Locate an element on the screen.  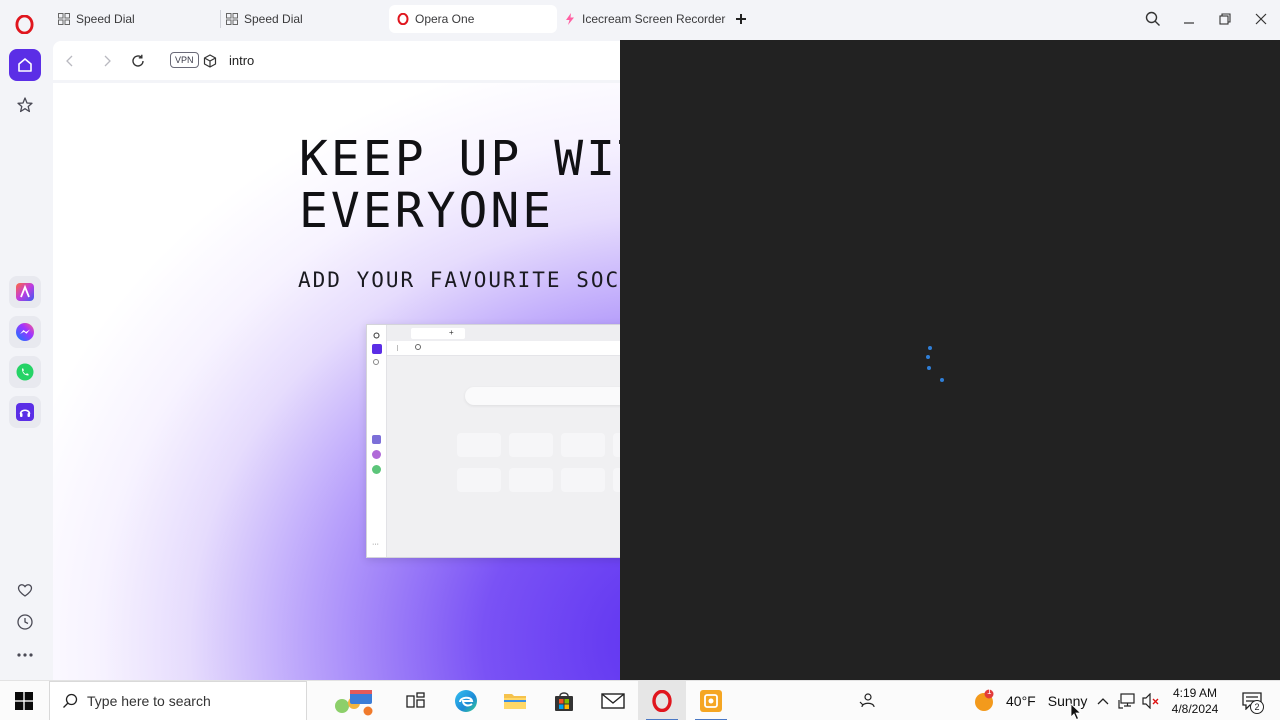
volume-button is located at coordinates (1151, 700).